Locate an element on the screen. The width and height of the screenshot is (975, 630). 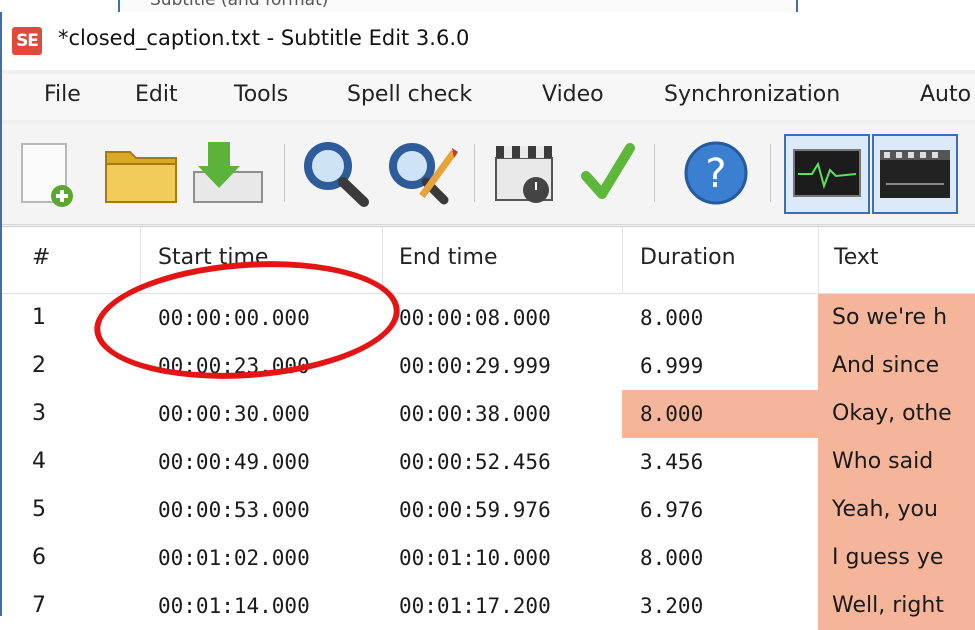
cell-text: Yeah, you is located at coordinates (896, 510).